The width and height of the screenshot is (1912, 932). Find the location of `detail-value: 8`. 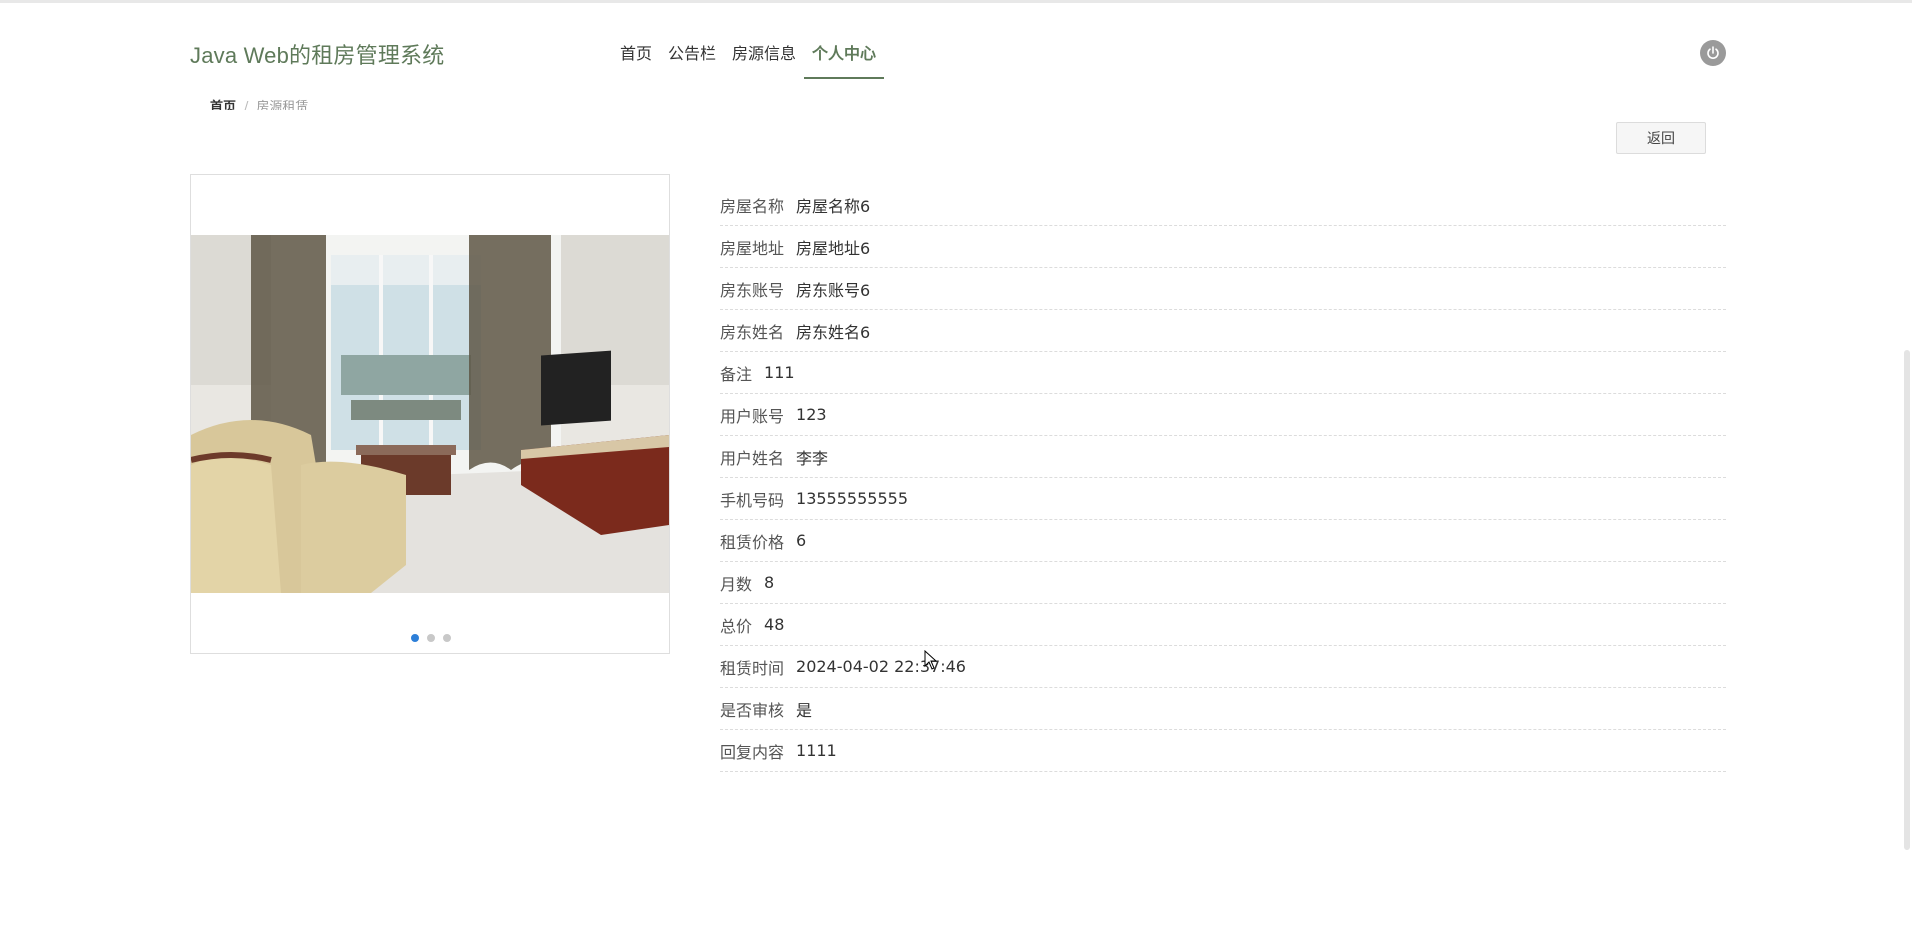

detail-value: 8 is located at coordinates (769, 582).